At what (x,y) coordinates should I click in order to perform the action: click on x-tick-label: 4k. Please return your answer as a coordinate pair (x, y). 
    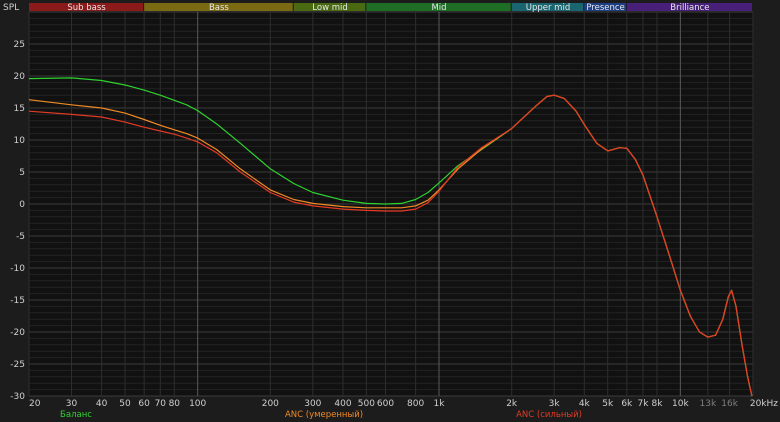
    Looking at the image, I should click on (585, 404).